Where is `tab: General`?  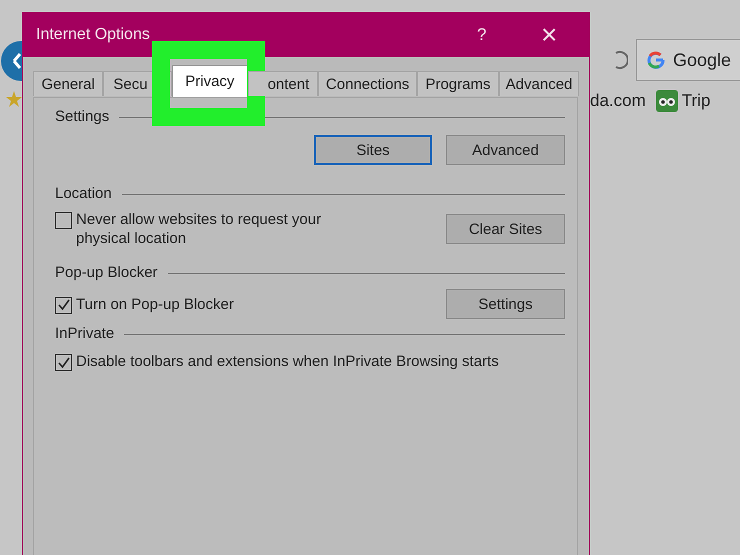
tab: General is located at coordinates (68, 83).